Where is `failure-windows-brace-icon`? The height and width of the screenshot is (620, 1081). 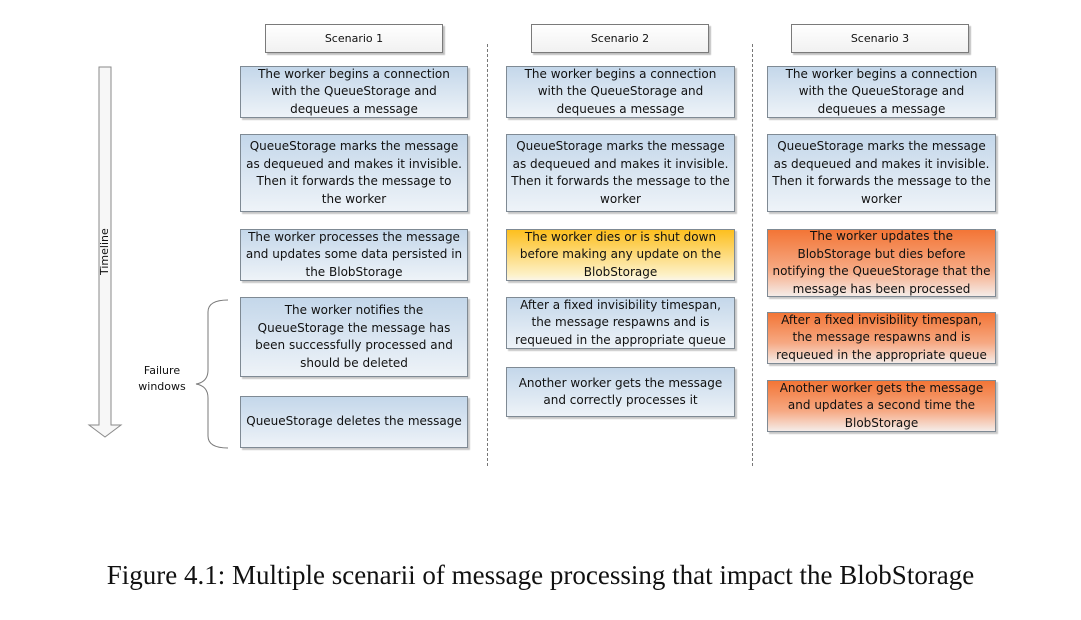
failure-windows-brace-icon is located at coordinates (212, 374).